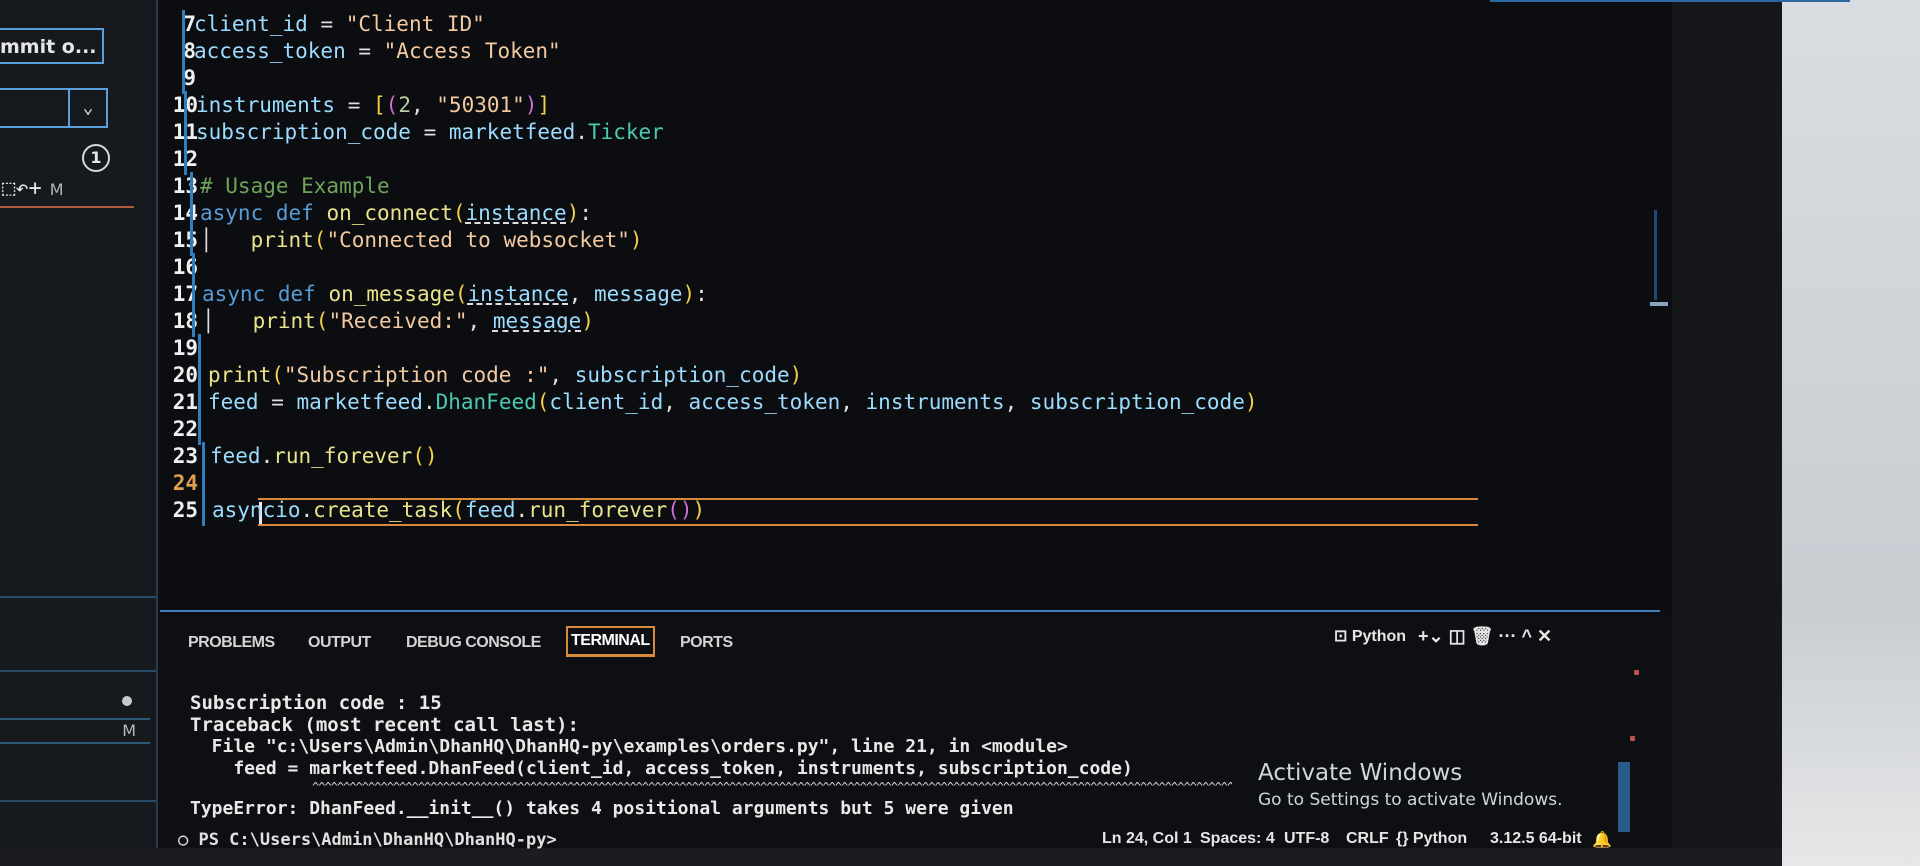 This screenshot has height=866, width=1920. Describe the element at coordinates (860, 241) in the screenshot. I see `code-line: 15 │ print("Connected to websocket")` at that location.